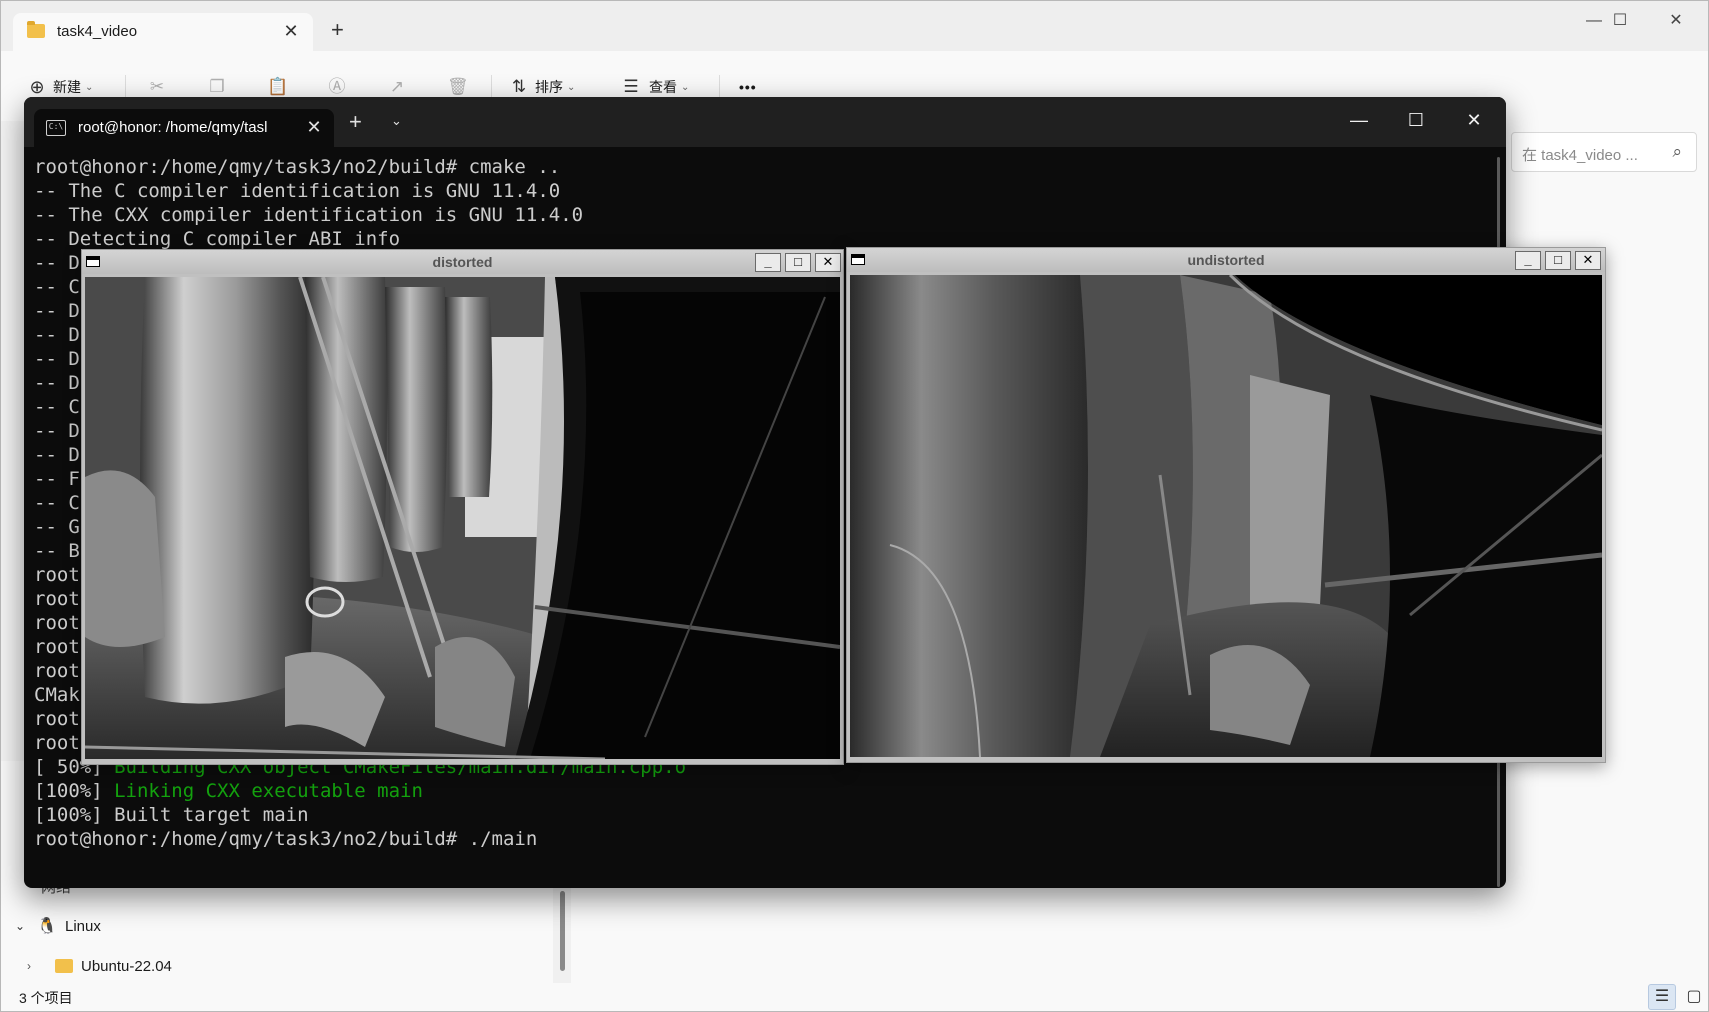 This screenshot has width=1709, height=1012. Describe the element at coordinates (1662, 997) in the screenshot. I see `details-view-icon: ☰` at that location.